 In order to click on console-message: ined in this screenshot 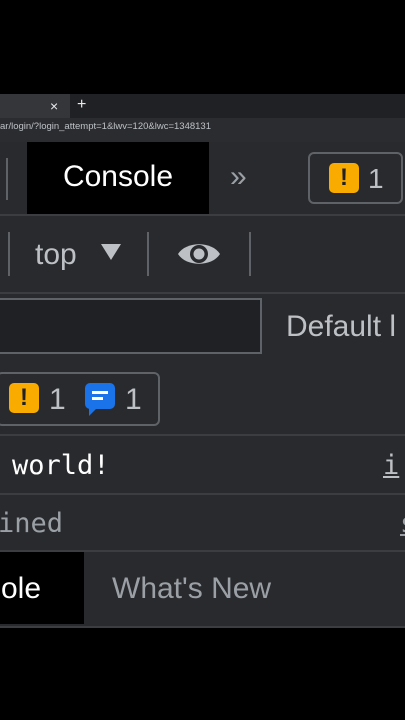, I will do `click(32, 523)`.